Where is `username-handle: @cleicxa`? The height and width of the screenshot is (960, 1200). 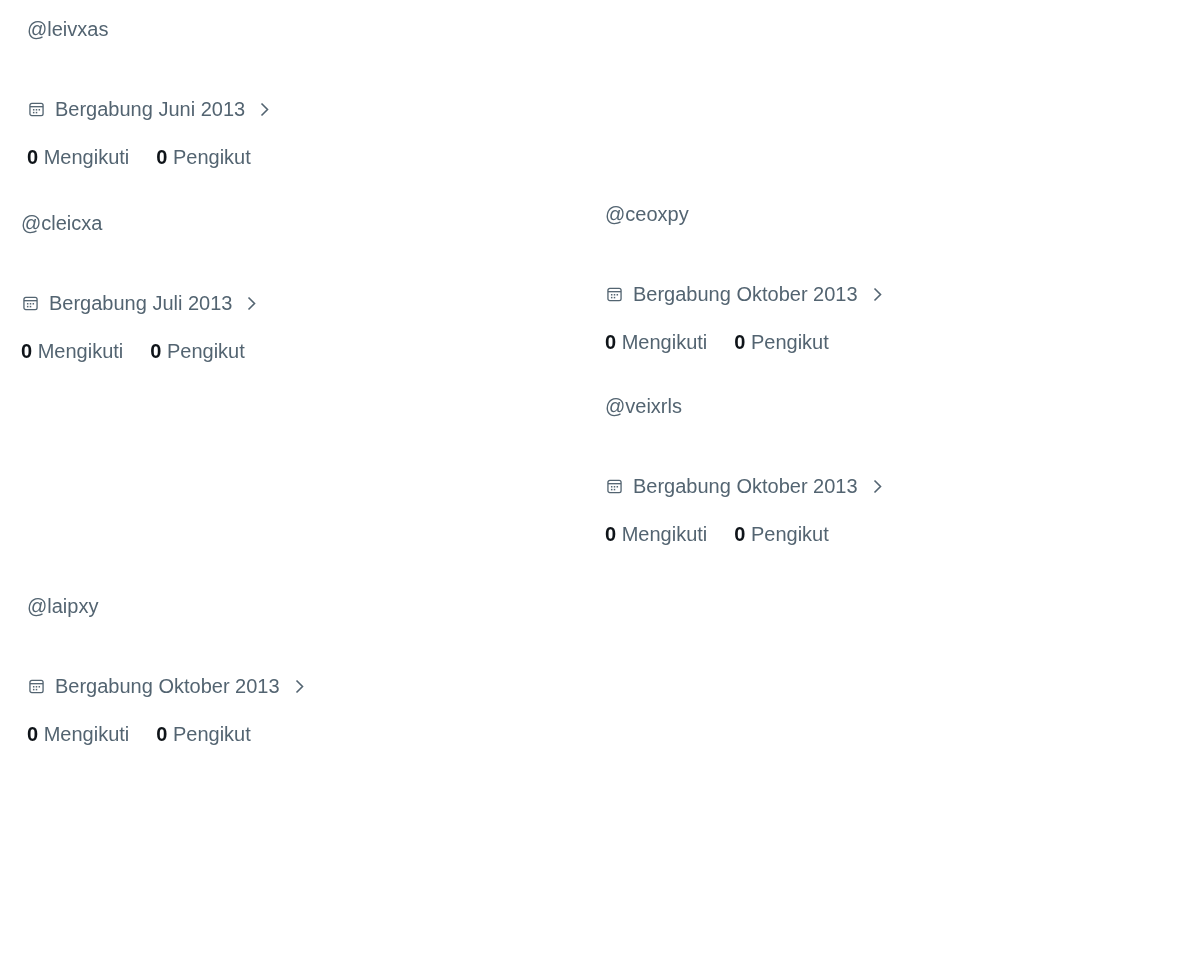 username-handle: @cleicxa is located at coordinates (62, 223).